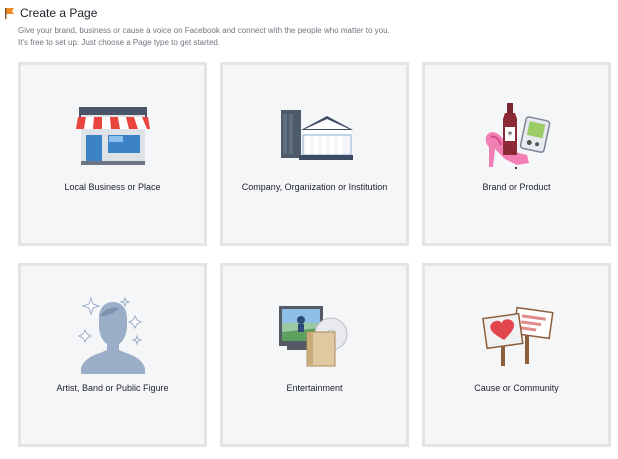 The height and width of the screenshot is (459, 618). I want to click on title-row: Create a Page, so click(304, 13).